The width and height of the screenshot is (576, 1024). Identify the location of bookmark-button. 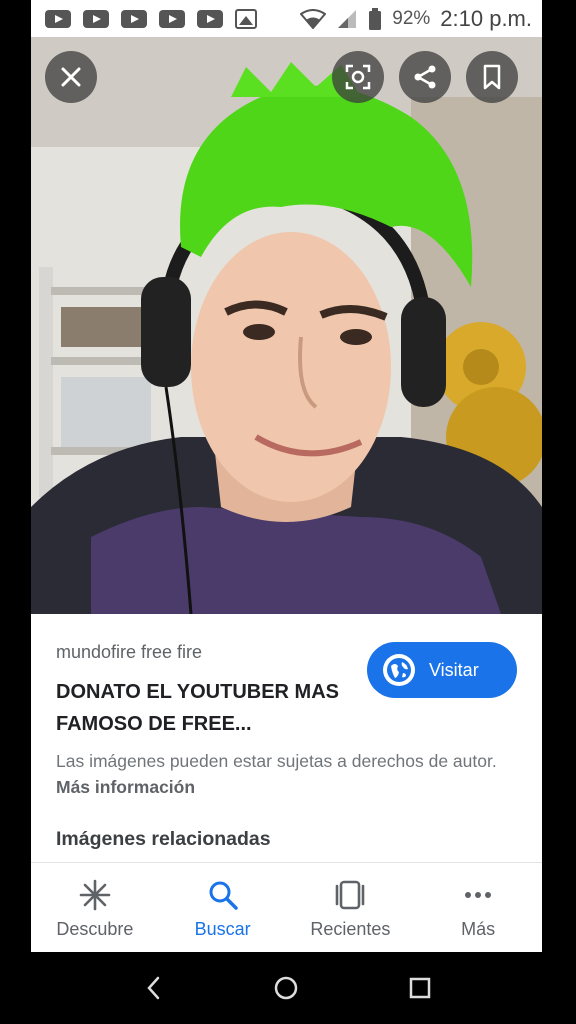
(492, 77).